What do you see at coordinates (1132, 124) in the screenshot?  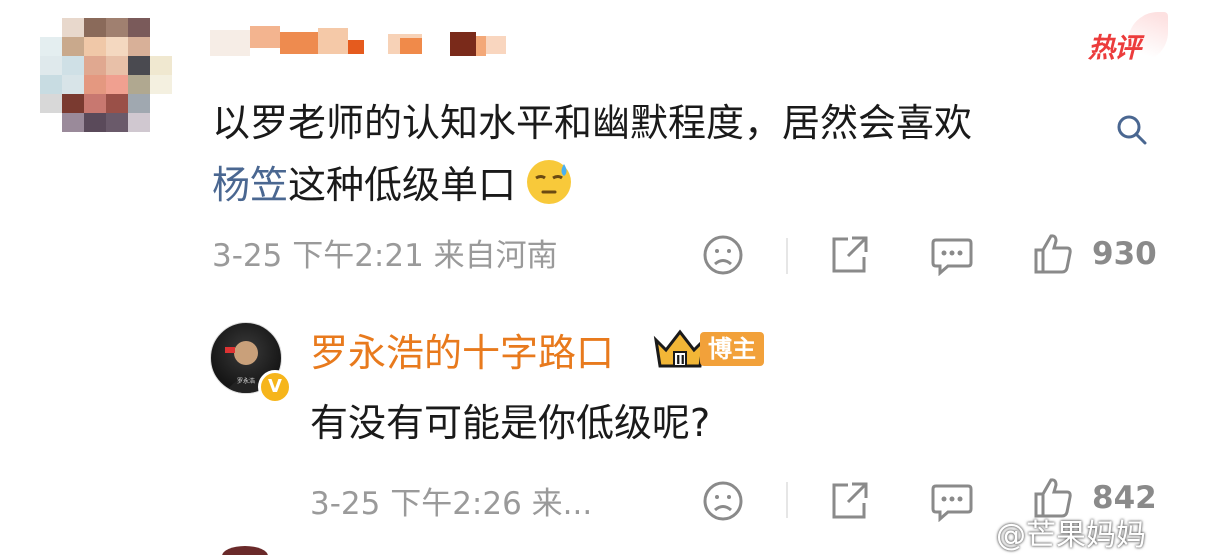 I see `search-icon` at bounding box center [1132, 124].